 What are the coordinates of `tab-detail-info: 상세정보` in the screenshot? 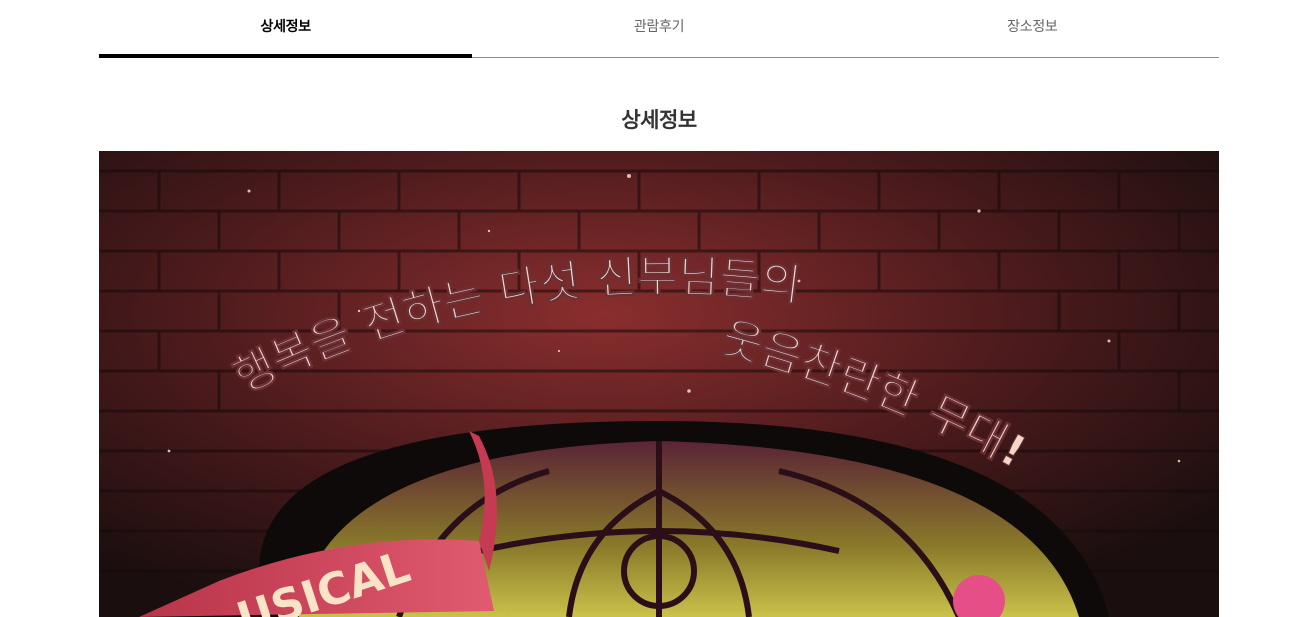 It's located at (286, 29).